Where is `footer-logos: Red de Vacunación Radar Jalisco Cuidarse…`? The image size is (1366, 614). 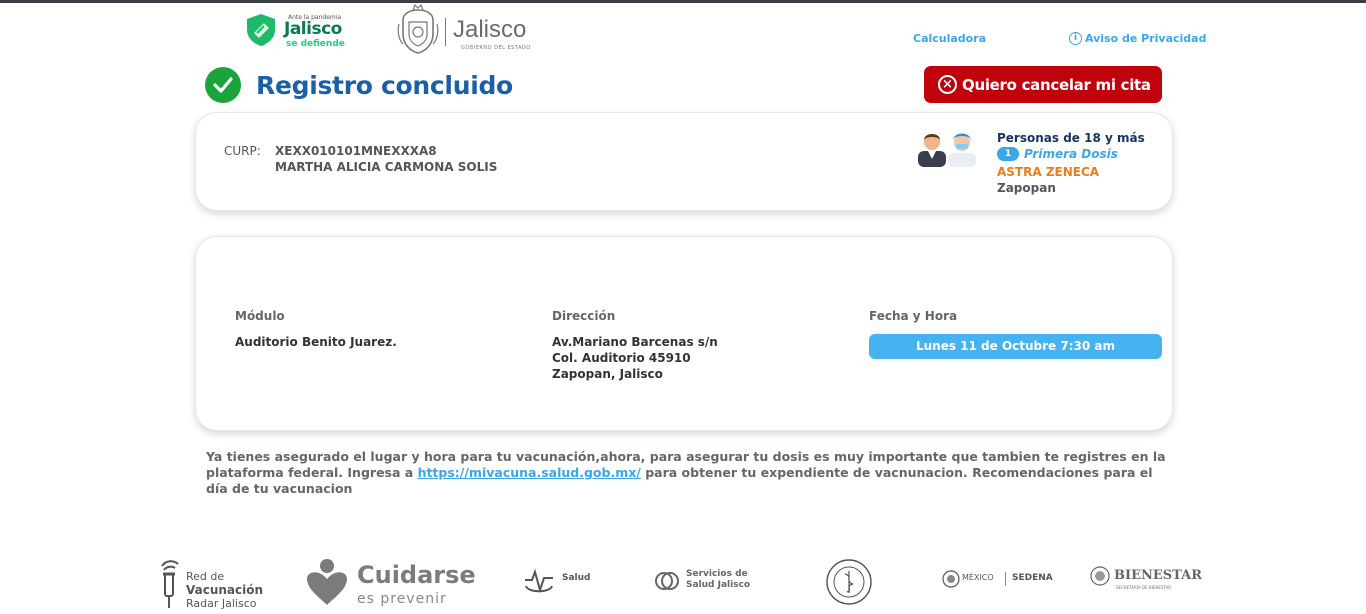
footer-logos: Red de Vacunación Radar Jalisco Cuidarse… is located at coordinates (683, 580).